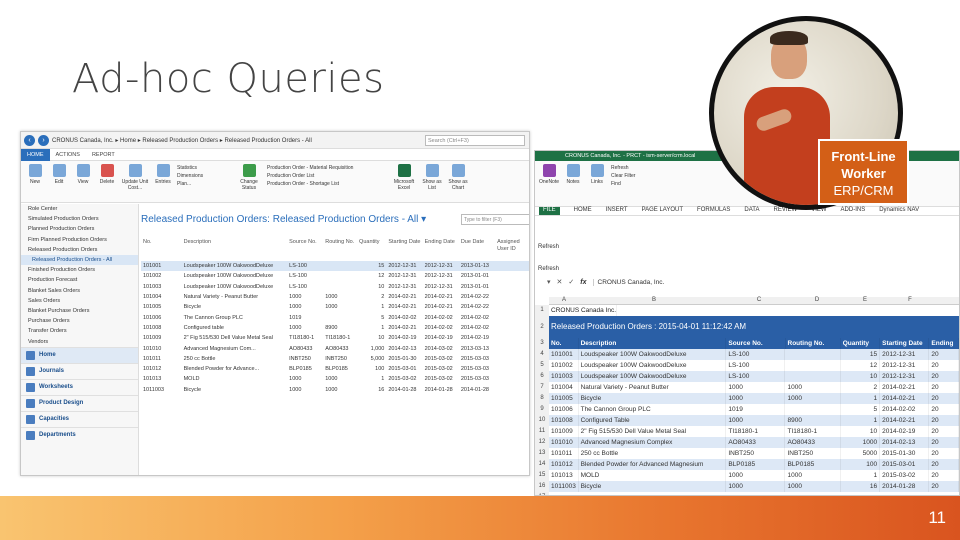  Describe the element at coordinates (432, 177) in the screenshot. I see `show-list-button: Show as List` at that location.